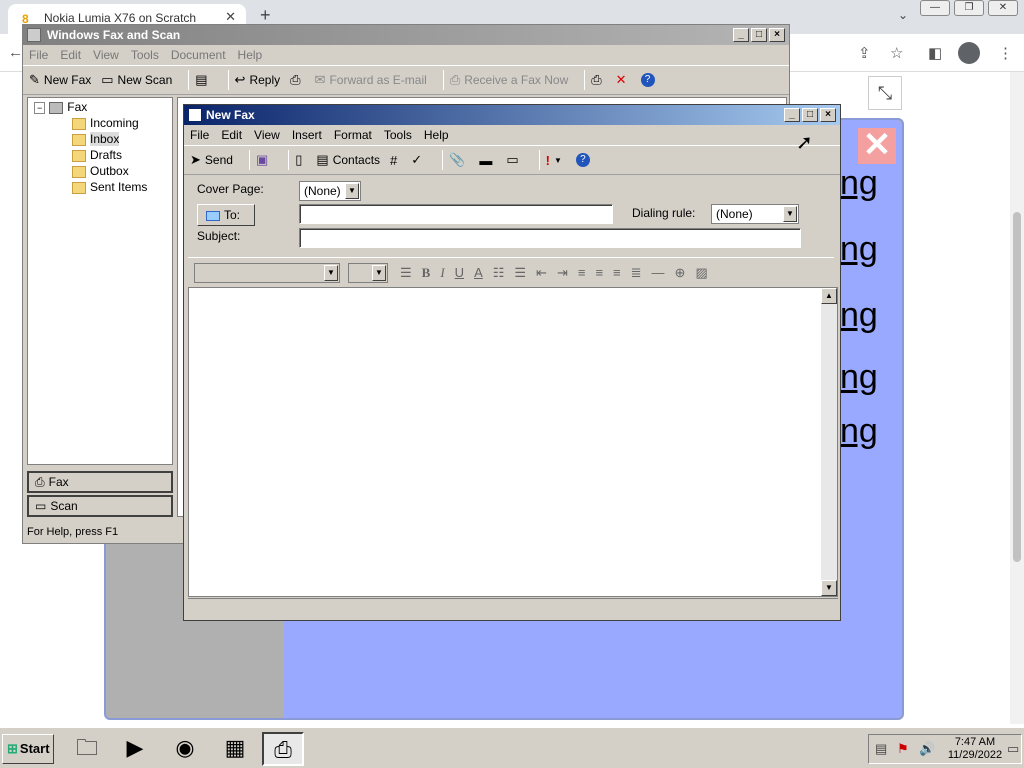 This screenshot has width=1024, height=768. What do you see at coordinates (40, 108) in the screenshot?
I see `collapse-icon: −` at bounding box center [40, 108].